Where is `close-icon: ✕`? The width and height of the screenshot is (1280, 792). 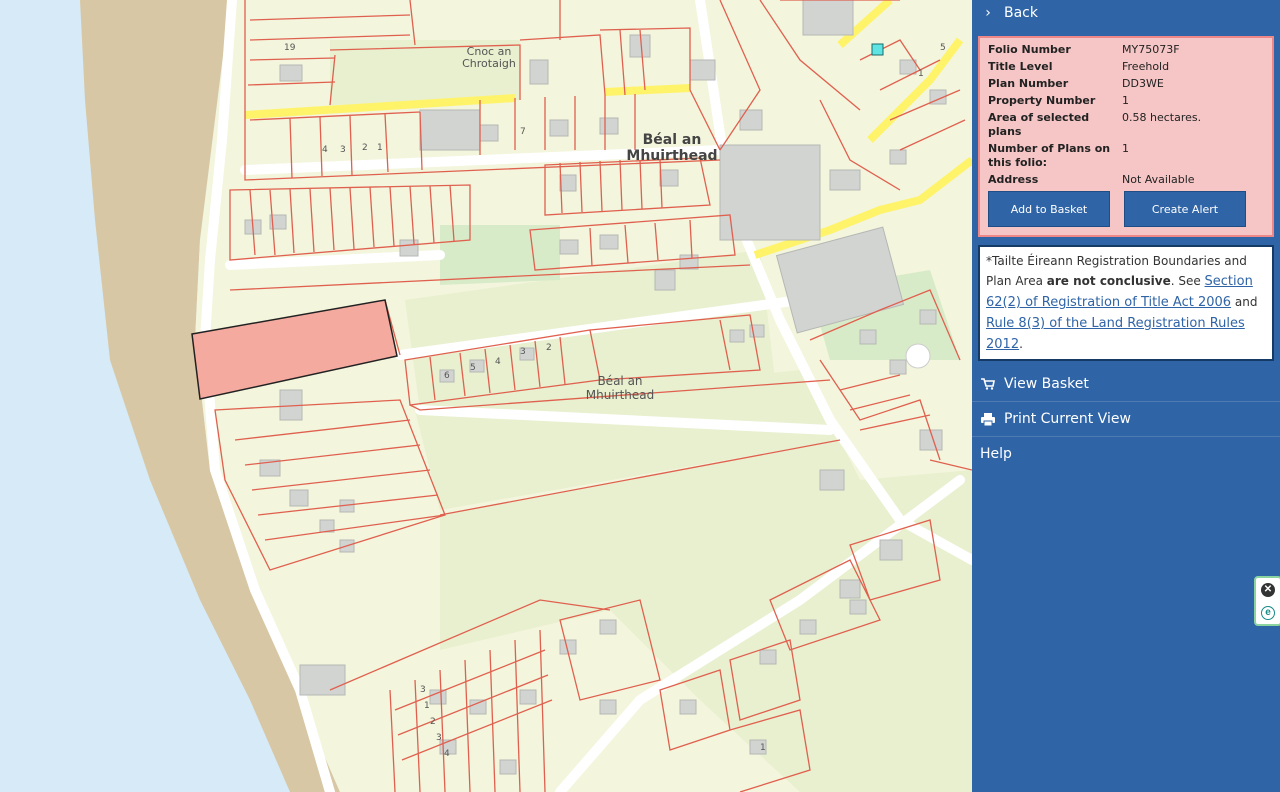
close-icon: ✕ is located at coordinates (1268, 589).